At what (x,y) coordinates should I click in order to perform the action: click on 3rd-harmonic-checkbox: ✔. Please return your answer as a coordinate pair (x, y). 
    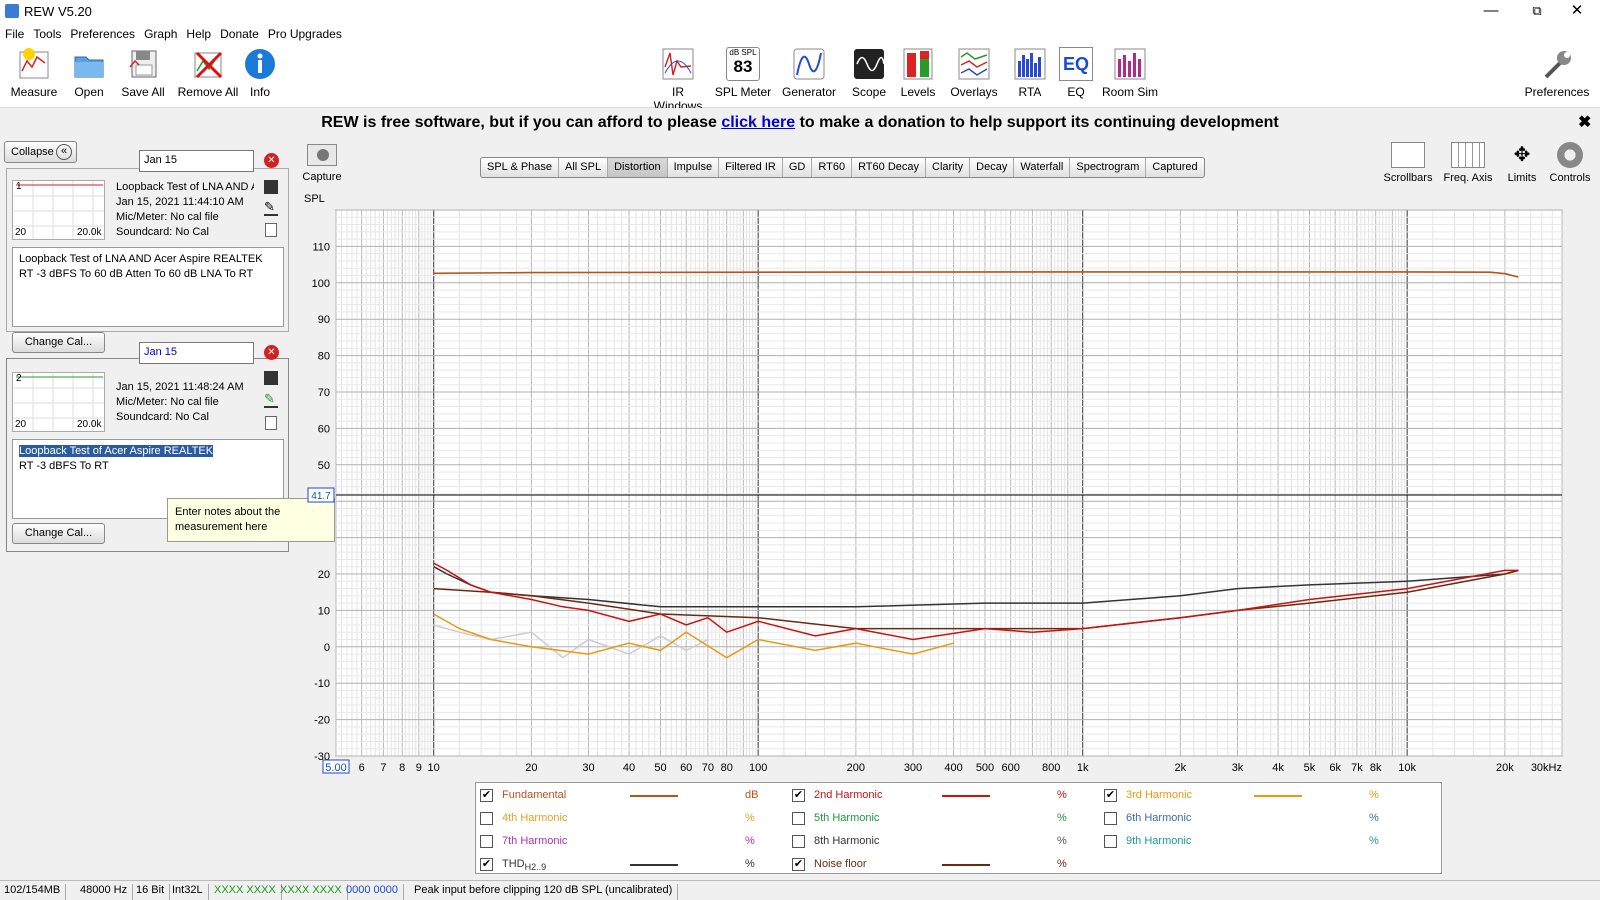
    Looking at the image, I should click on (1110, 795).